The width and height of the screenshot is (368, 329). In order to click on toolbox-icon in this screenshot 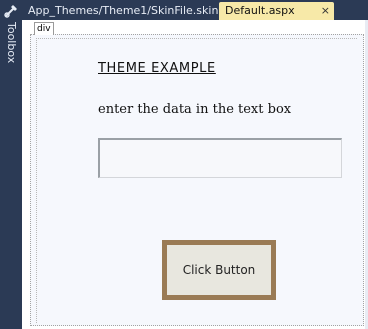, I will do `click(11, 11)`.